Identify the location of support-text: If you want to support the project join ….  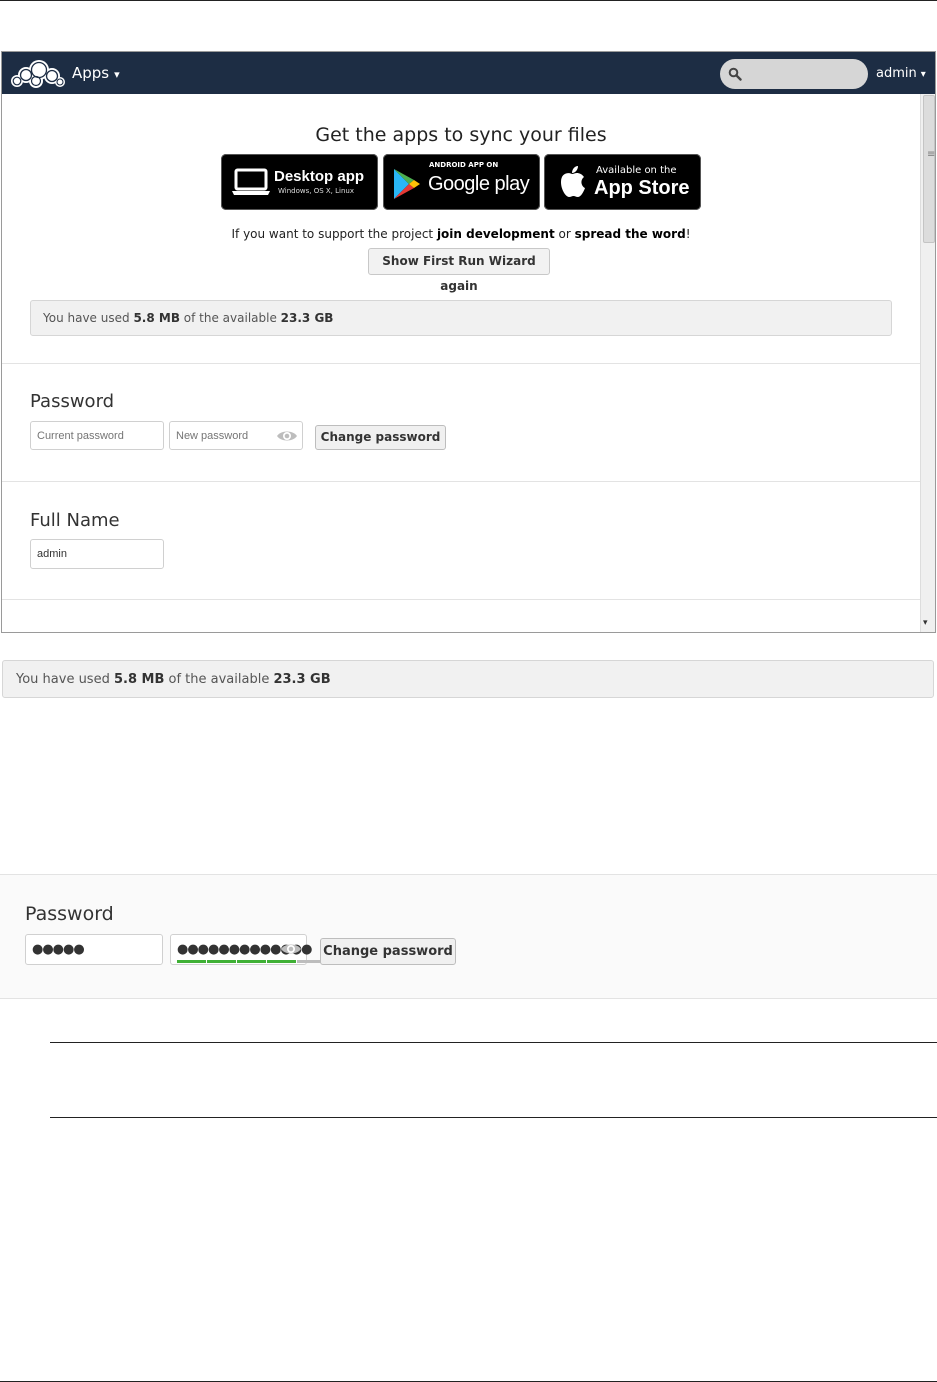
(461, 234).